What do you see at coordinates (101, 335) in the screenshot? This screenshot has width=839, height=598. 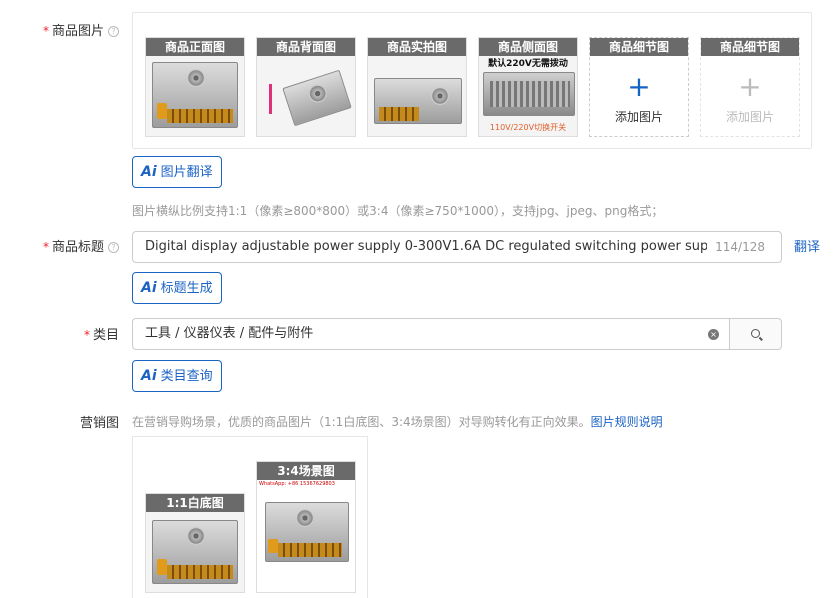 I see `category-label: * 类目` at bounding box center [101, 335].